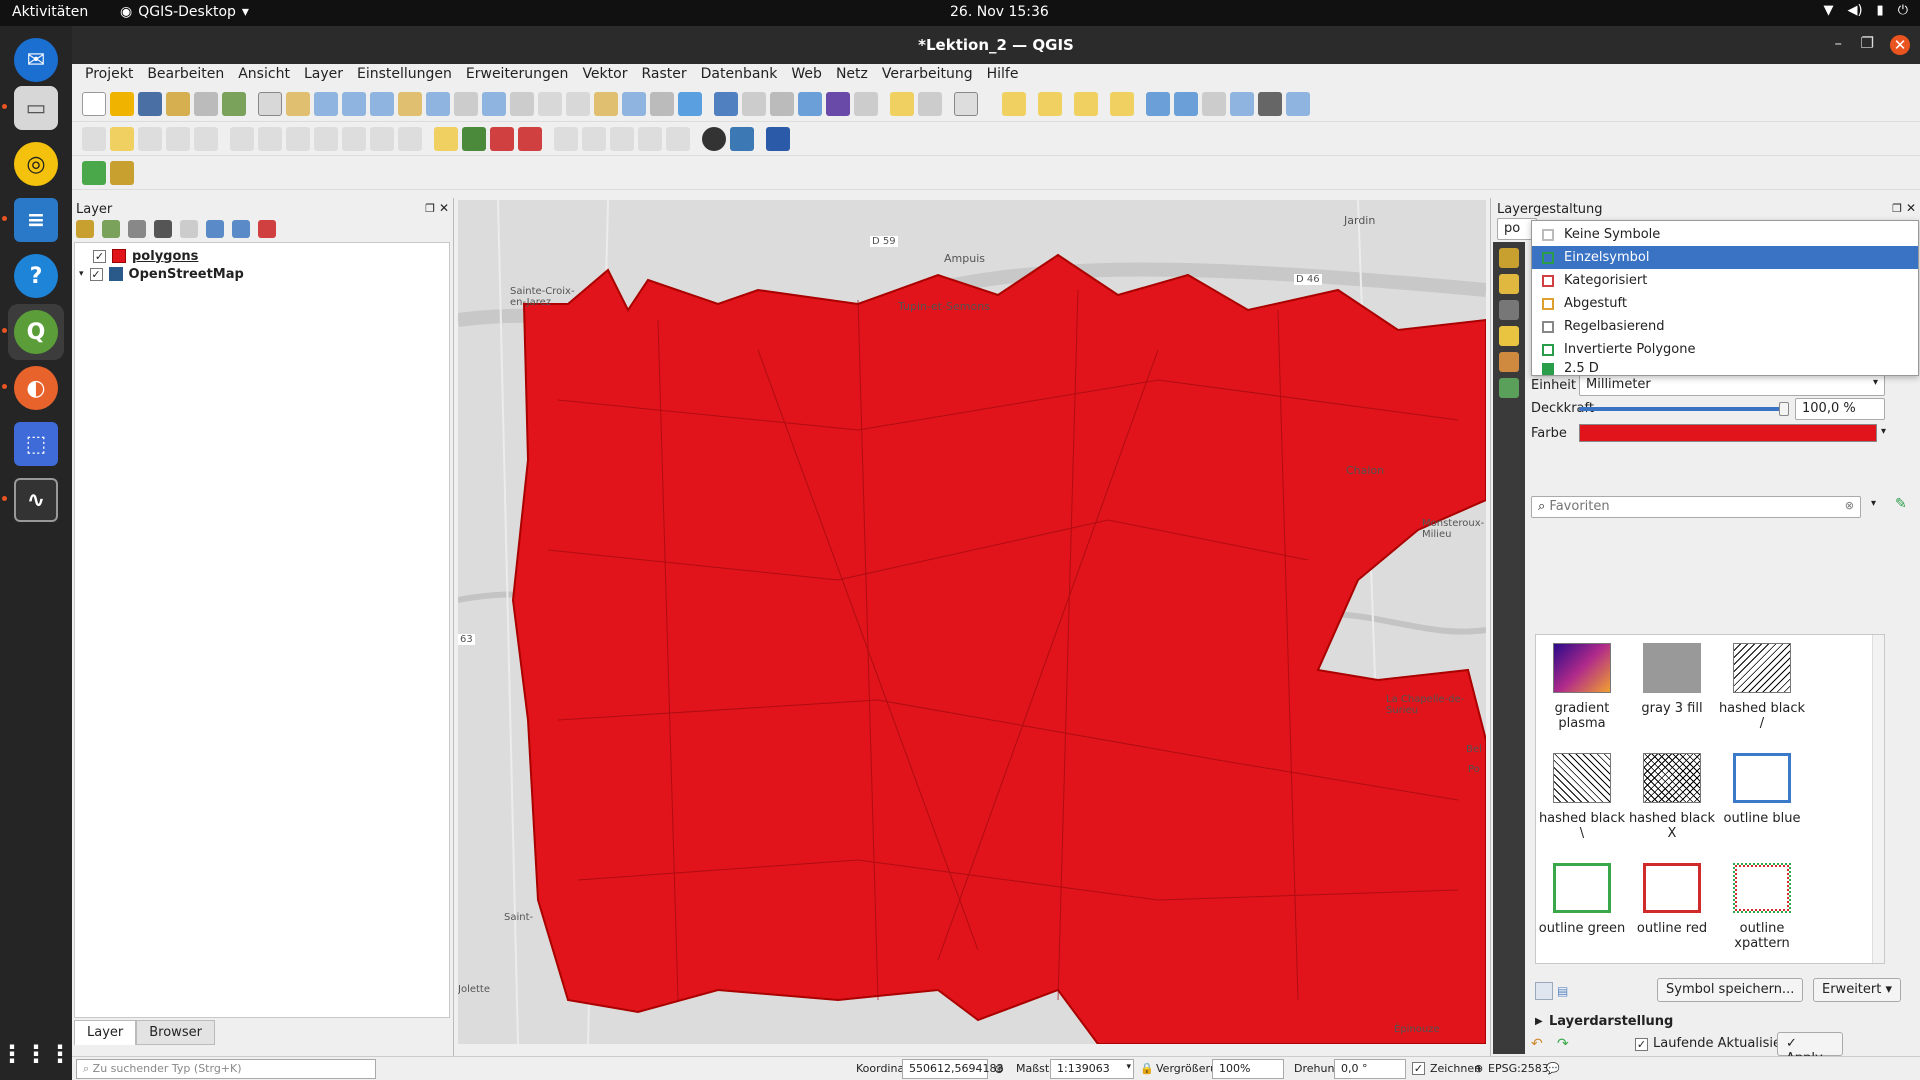 Image resolution: width=1920 pixels, height=1080 pixels. Describe the element at coordinates (36, 444) in the screenshot. I see `dock-screenshot: ⬚` at that location.